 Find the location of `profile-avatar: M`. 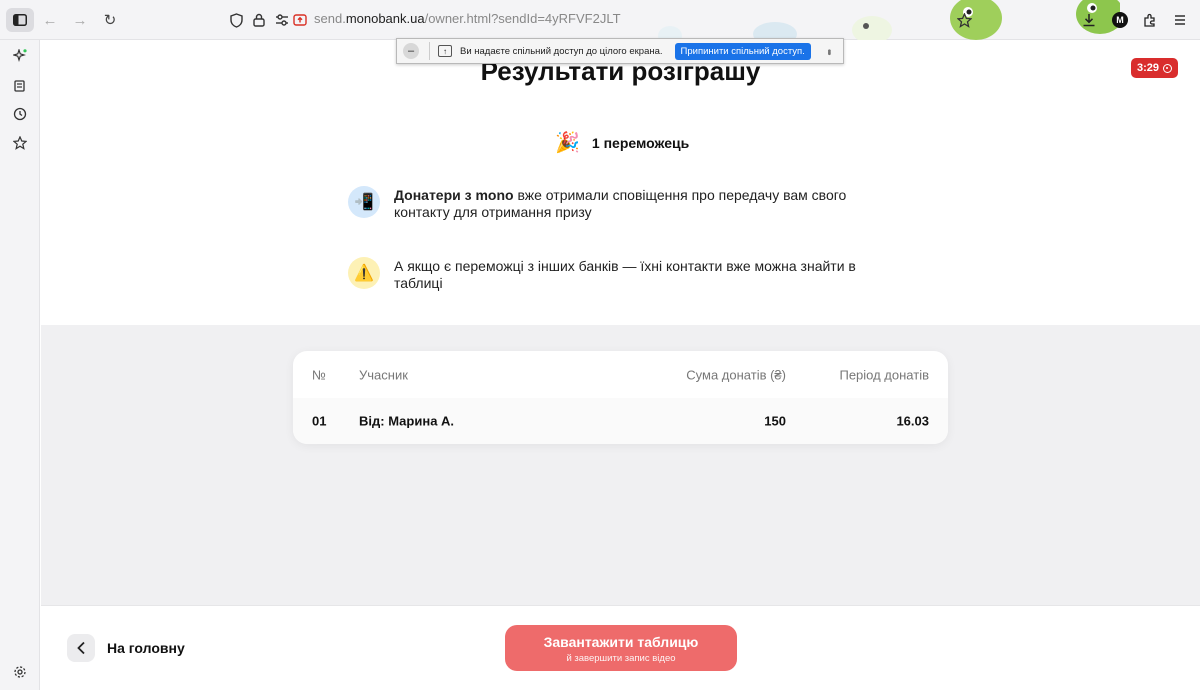

profile-avatar: M is located at coordinates (1120, 20).